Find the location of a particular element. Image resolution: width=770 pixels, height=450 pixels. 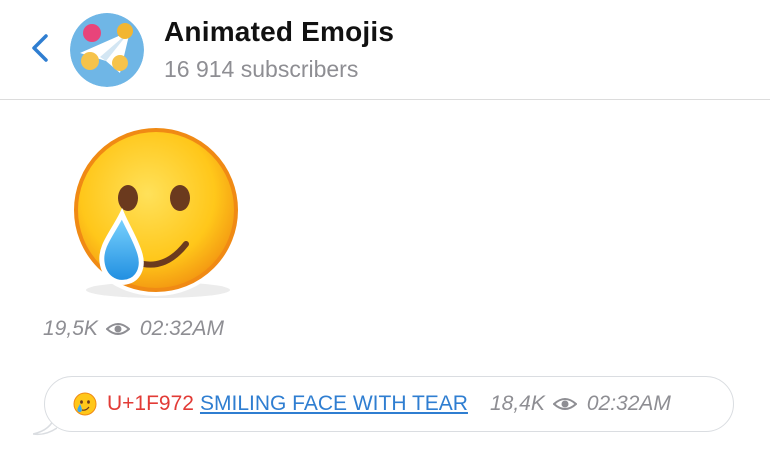

chevron-left-icon is located at coordinates (40, 48).